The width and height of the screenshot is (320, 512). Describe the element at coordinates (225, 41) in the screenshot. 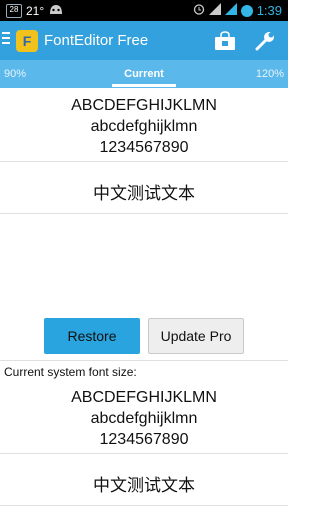

I see `store-bag-icon` at that location.